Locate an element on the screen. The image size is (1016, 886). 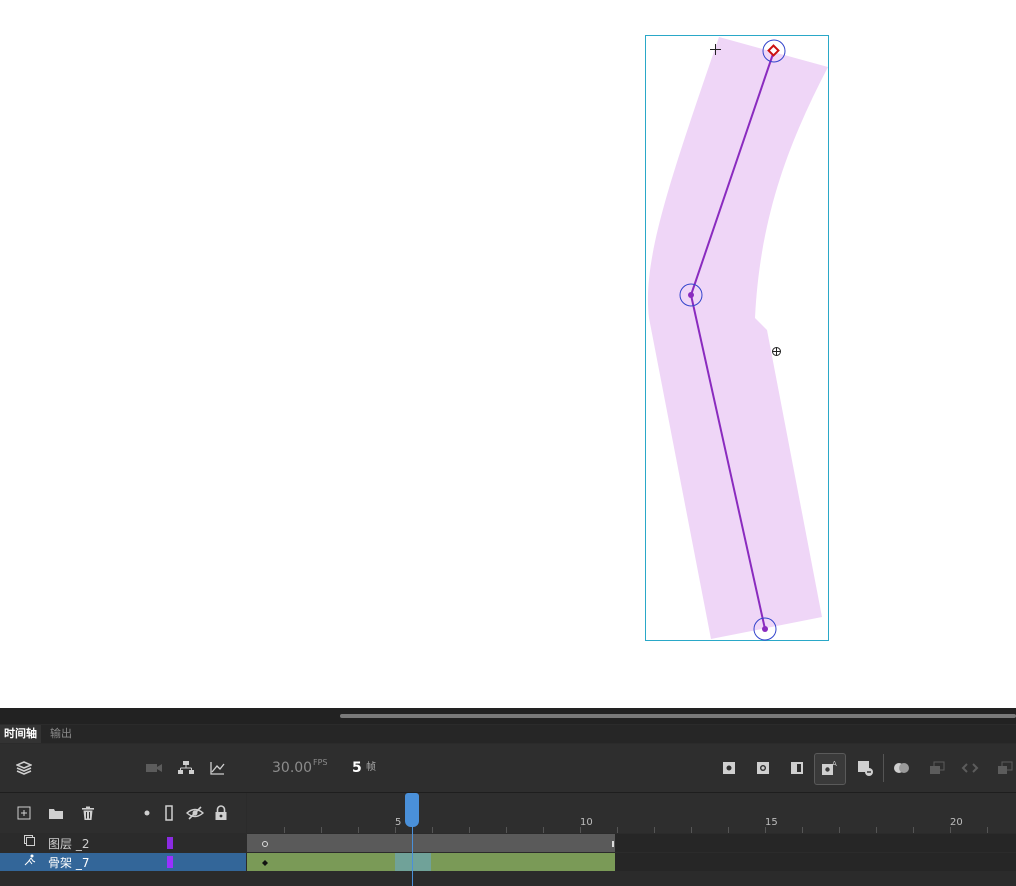
toolbar-separator is located at coordinates (883, 768).